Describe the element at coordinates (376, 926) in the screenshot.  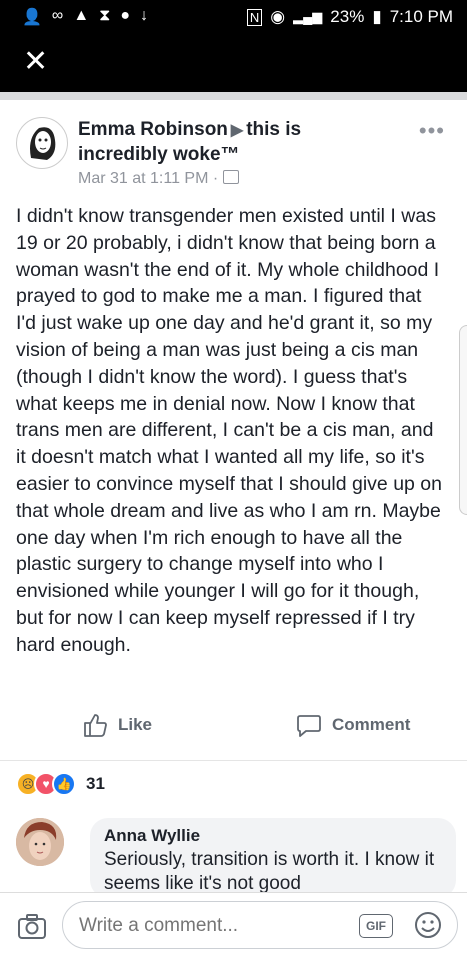
I see `gif-button: GIF` at that location.